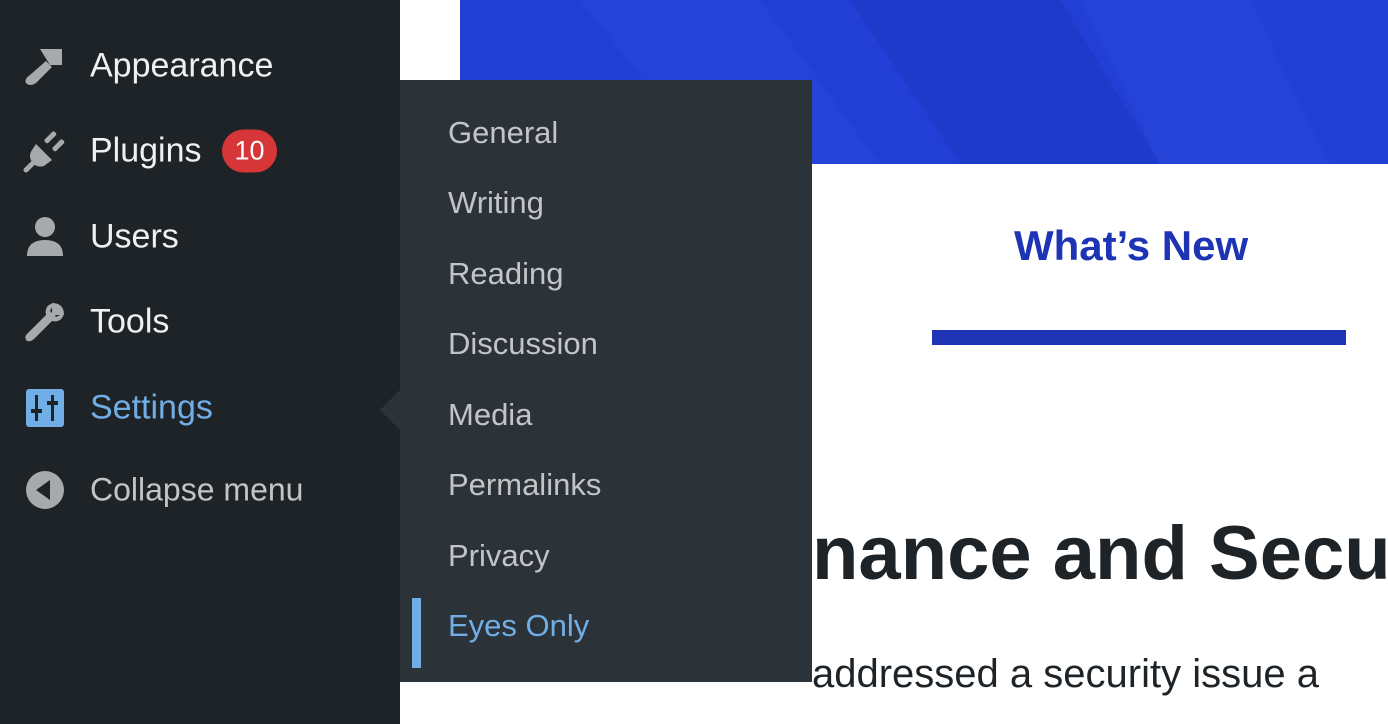 This screenshot has height=724, width=1388. What do you see at coordinates (523, 343) in the screenshot?
I see `submenu-item-label: Discussion` at bounding box center [523, 343].